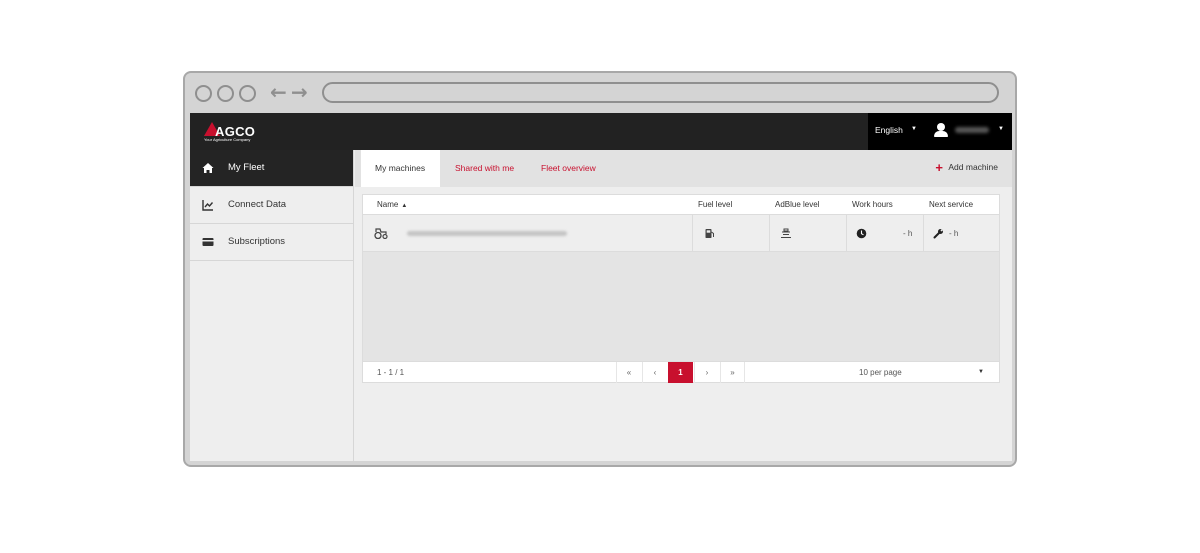  I want to click on tab-shared-with-me: Shared with me, so click(484, 168).